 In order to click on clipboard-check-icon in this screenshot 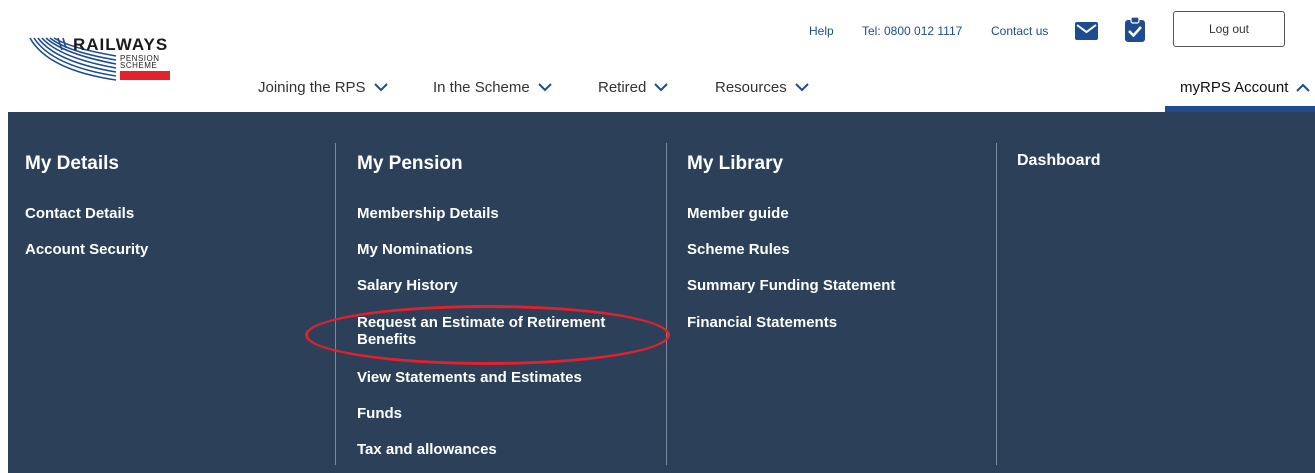, I will do `click(1135, 29)`.